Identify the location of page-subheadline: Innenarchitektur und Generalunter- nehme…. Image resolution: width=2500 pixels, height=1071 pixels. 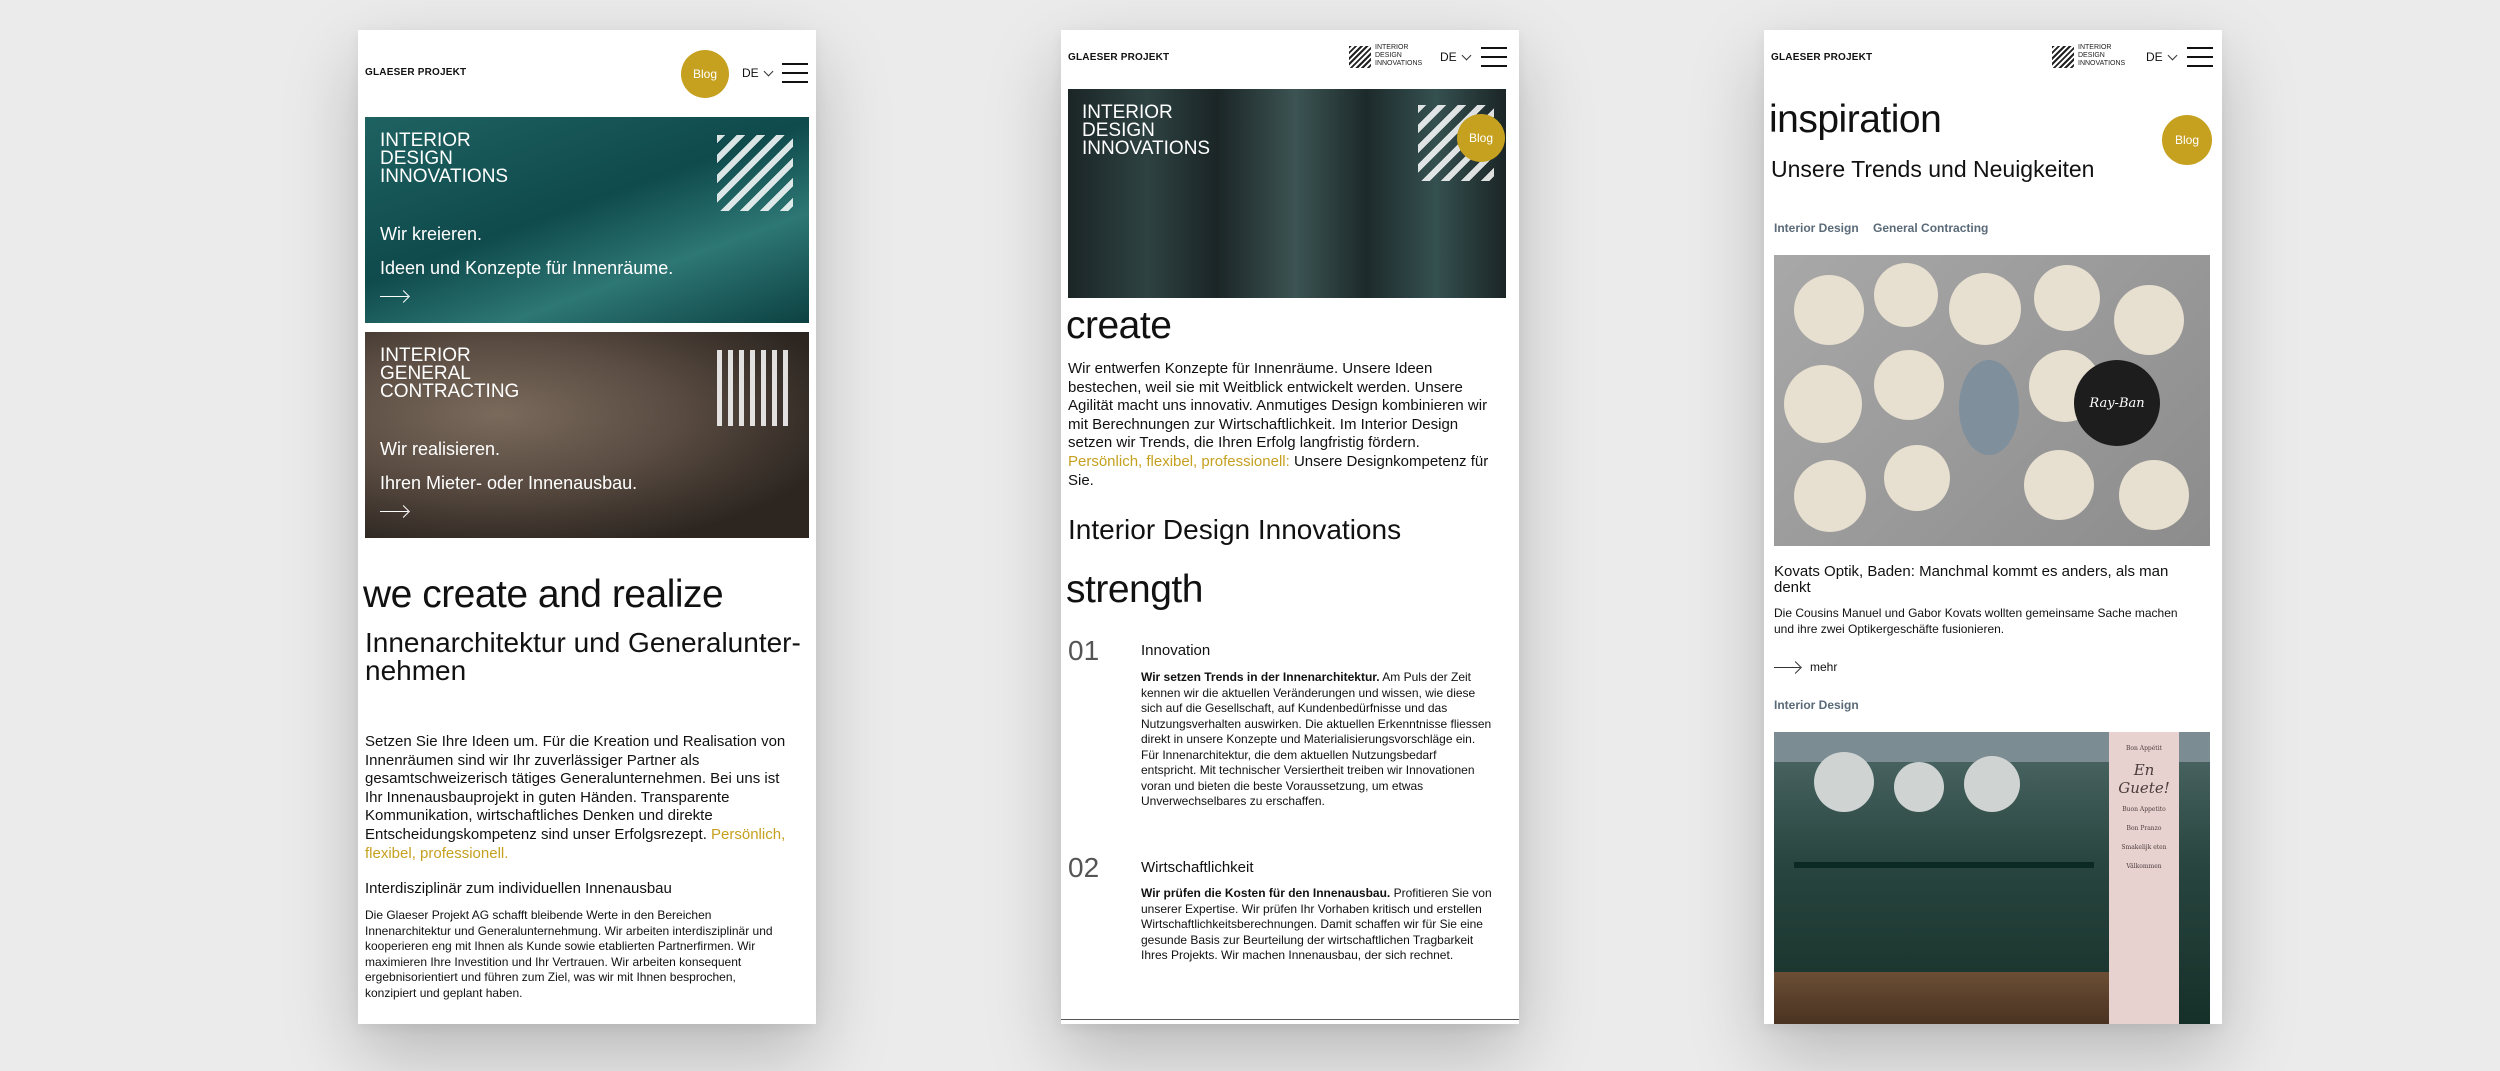
(583, 656).